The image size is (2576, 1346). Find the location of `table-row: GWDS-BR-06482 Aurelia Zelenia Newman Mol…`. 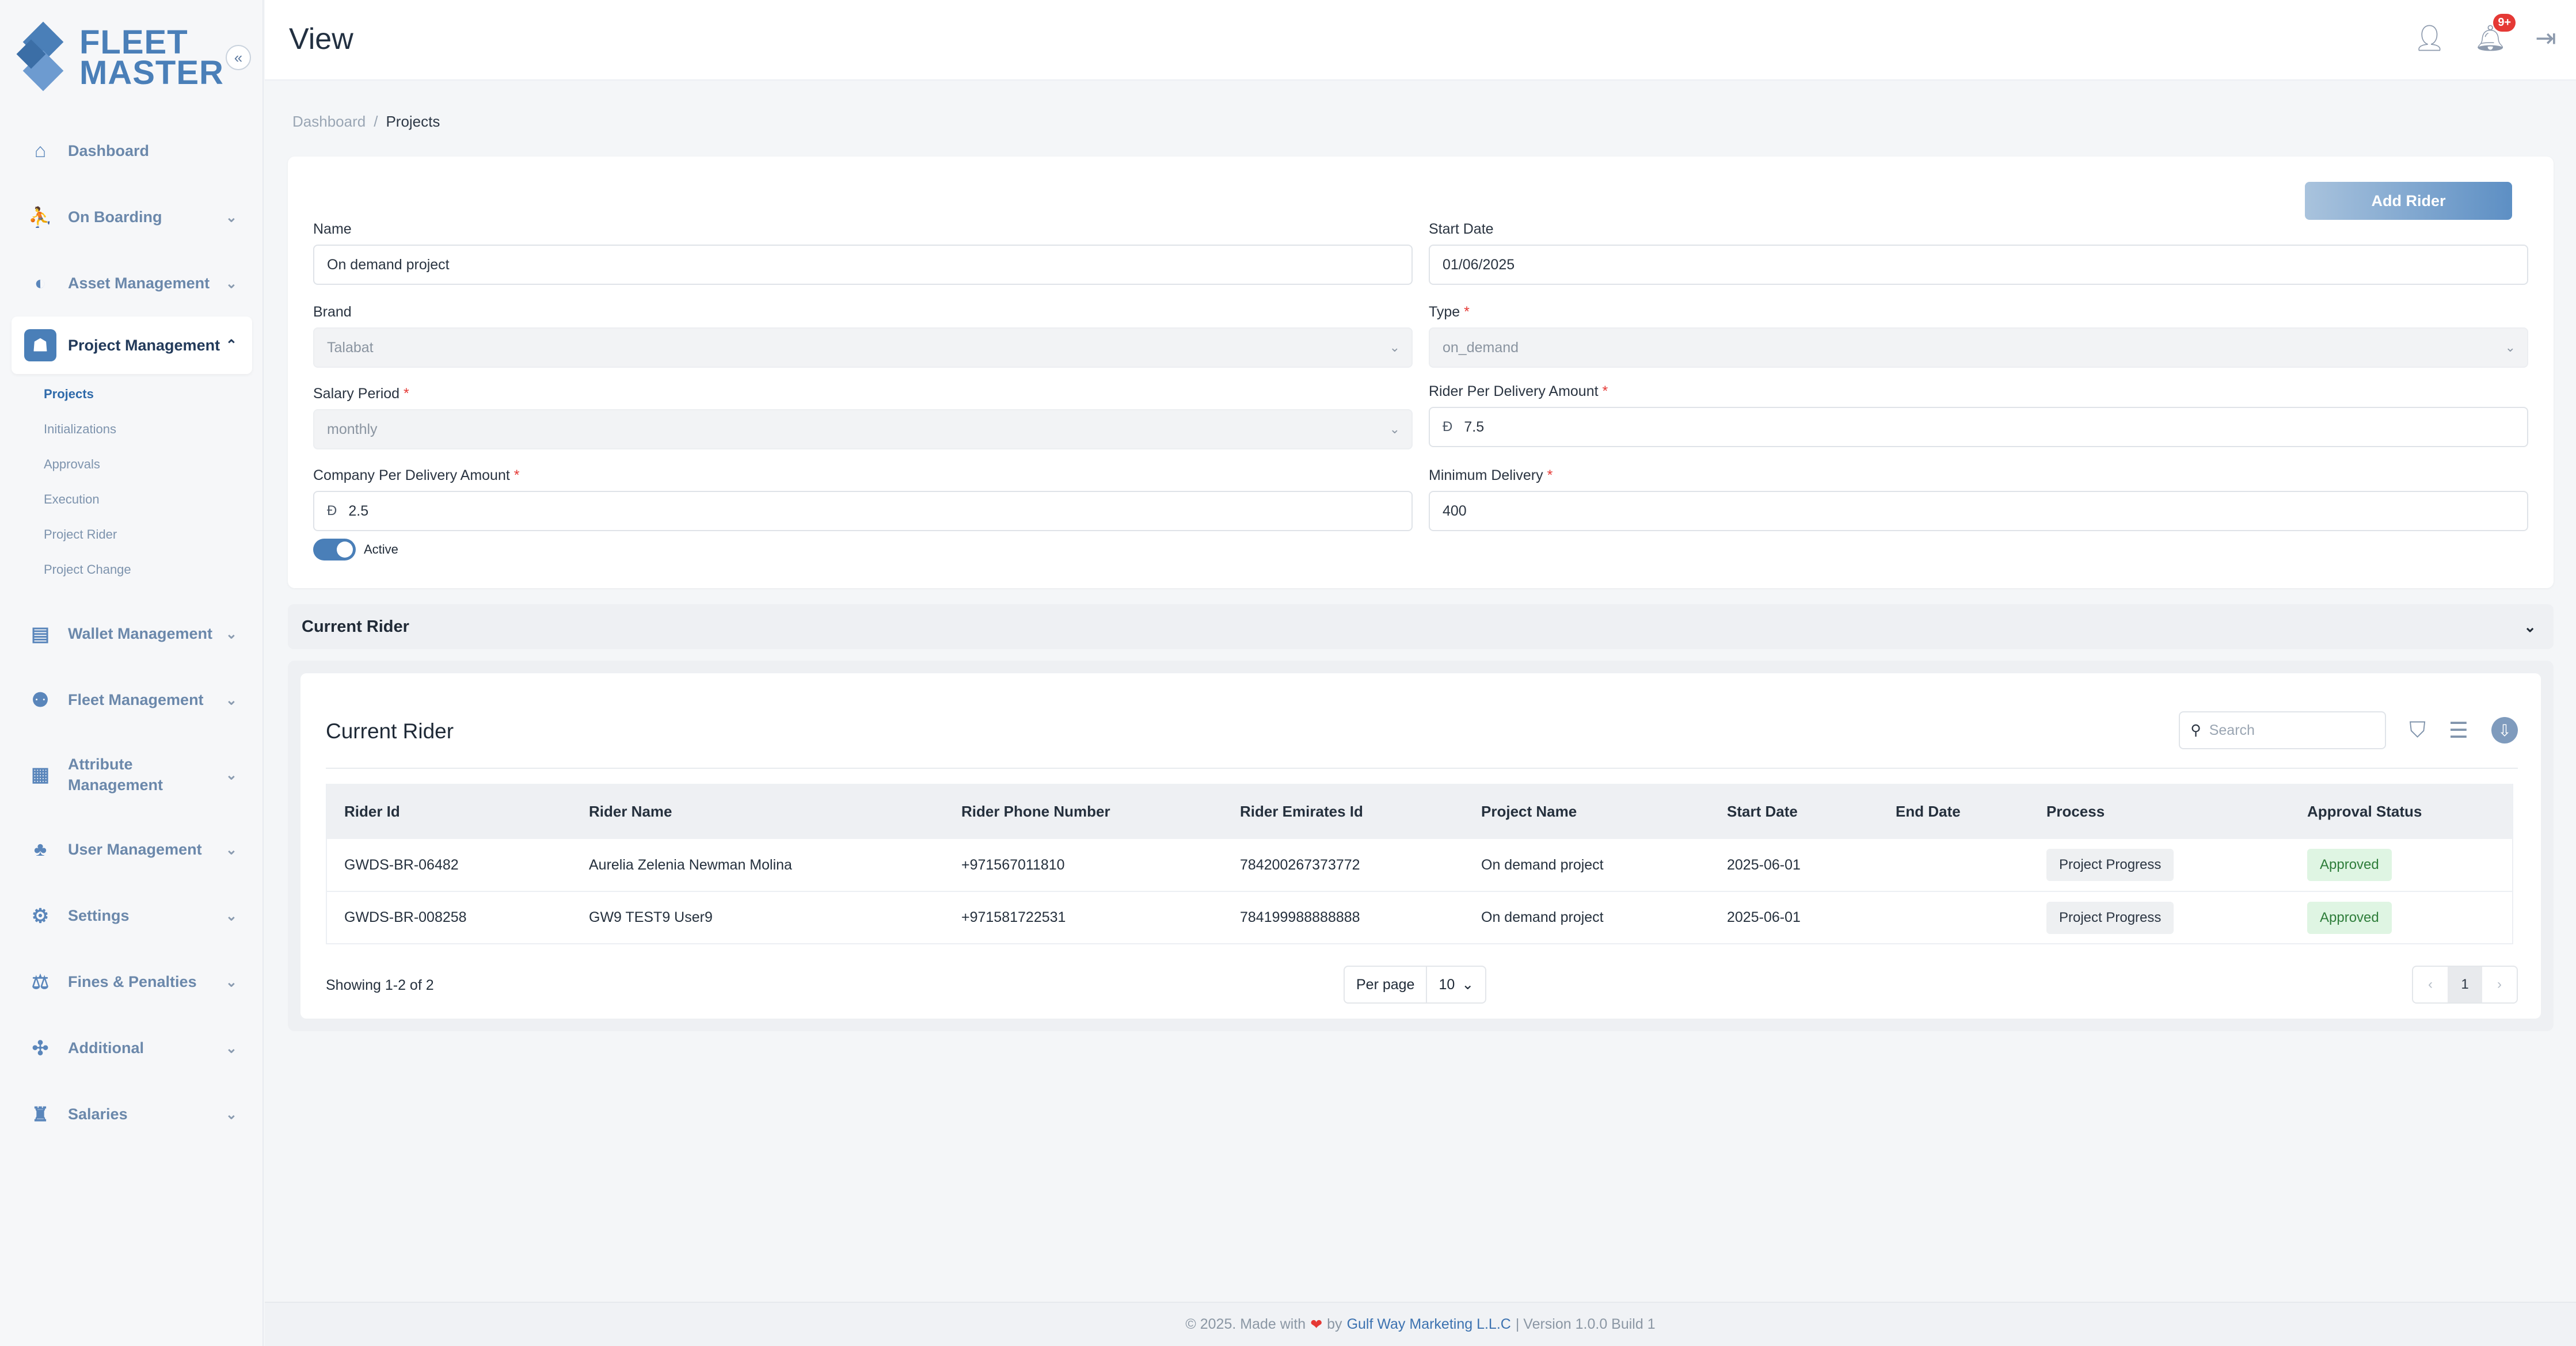

table-row: GWDS-BR-06482 Aurelia Zelenia Newman Mol… is located at coordinates (1420, 865).